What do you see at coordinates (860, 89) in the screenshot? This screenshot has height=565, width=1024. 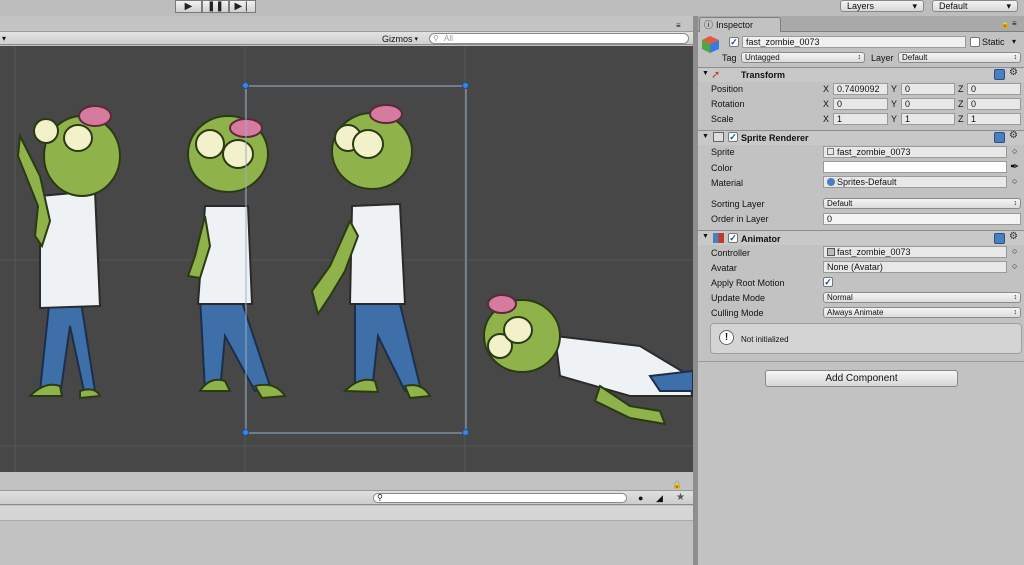 I see `position-x-field: 0.7409092` at bounding box center [860, 89].